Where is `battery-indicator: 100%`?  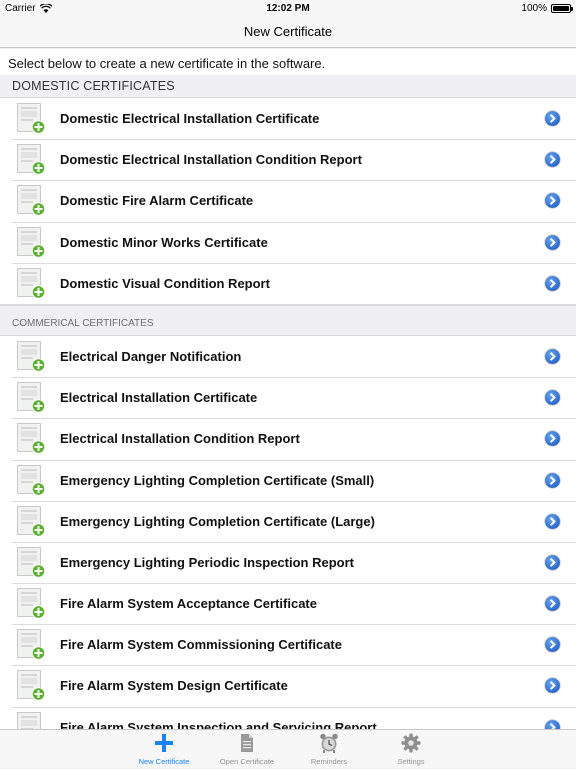 battery-indicator: 100% is located at coordinates (547, 8).